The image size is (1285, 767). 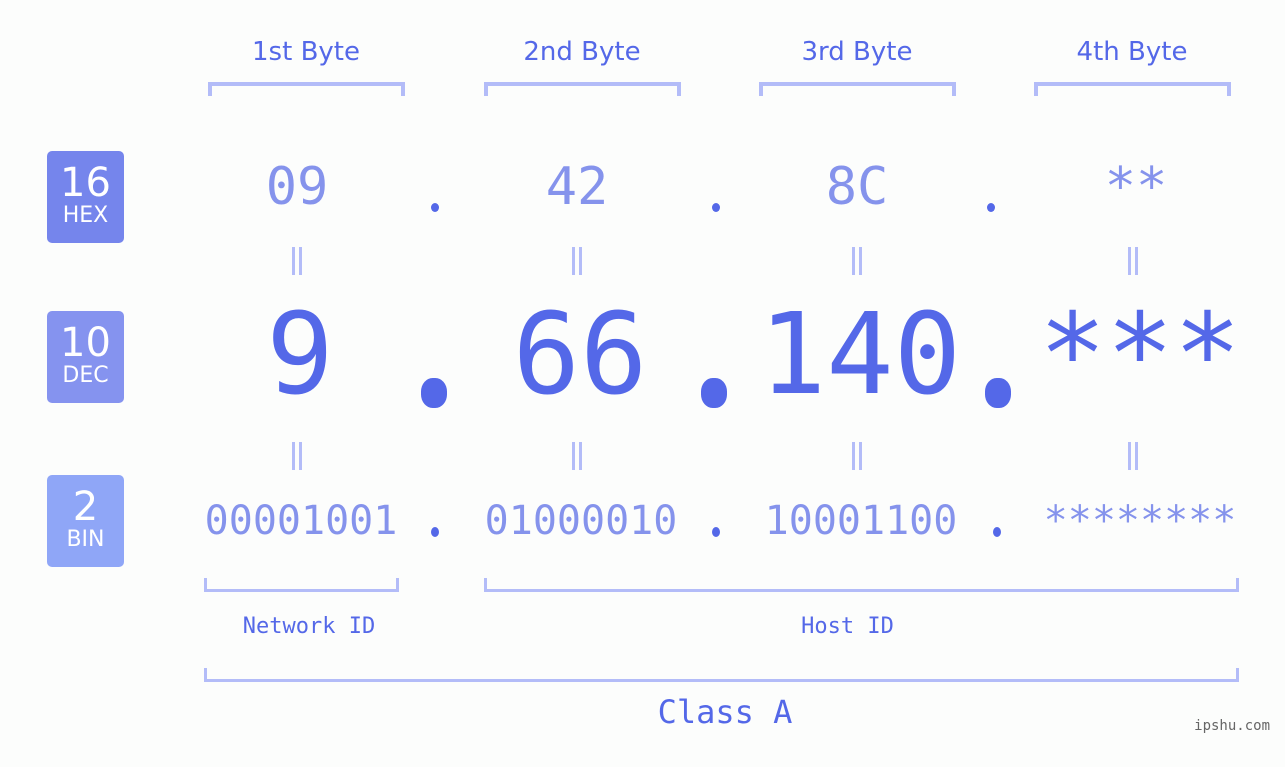 I want to click on dec-base-label: DEC, so click(x=85, y=375).